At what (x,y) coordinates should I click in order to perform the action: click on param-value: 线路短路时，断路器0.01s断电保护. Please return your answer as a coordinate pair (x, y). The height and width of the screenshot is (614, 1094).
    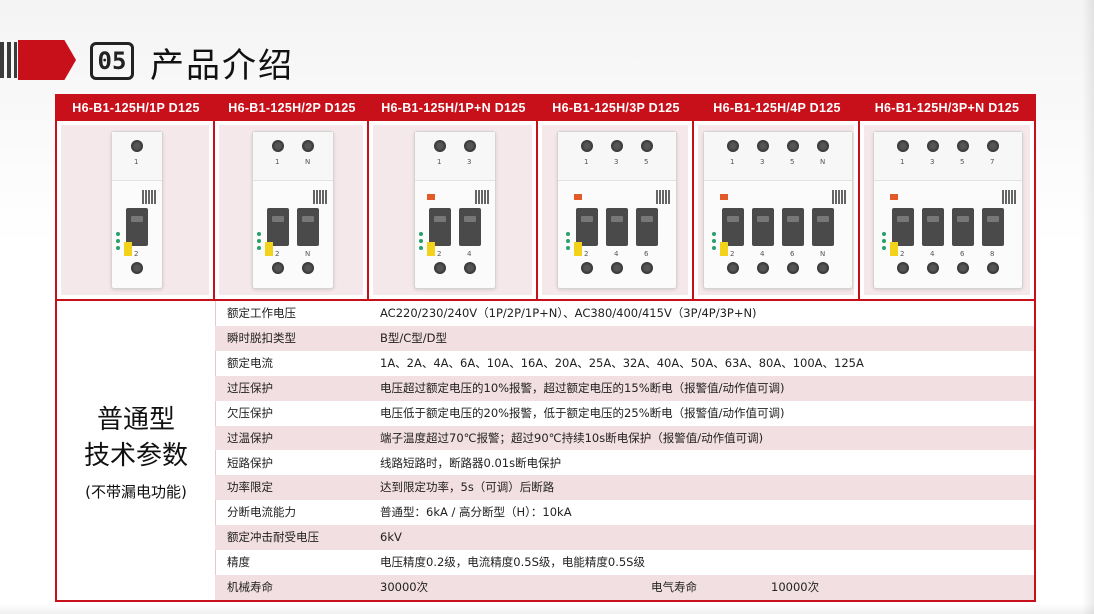
    Looking at the image, I should click on (471, 462).